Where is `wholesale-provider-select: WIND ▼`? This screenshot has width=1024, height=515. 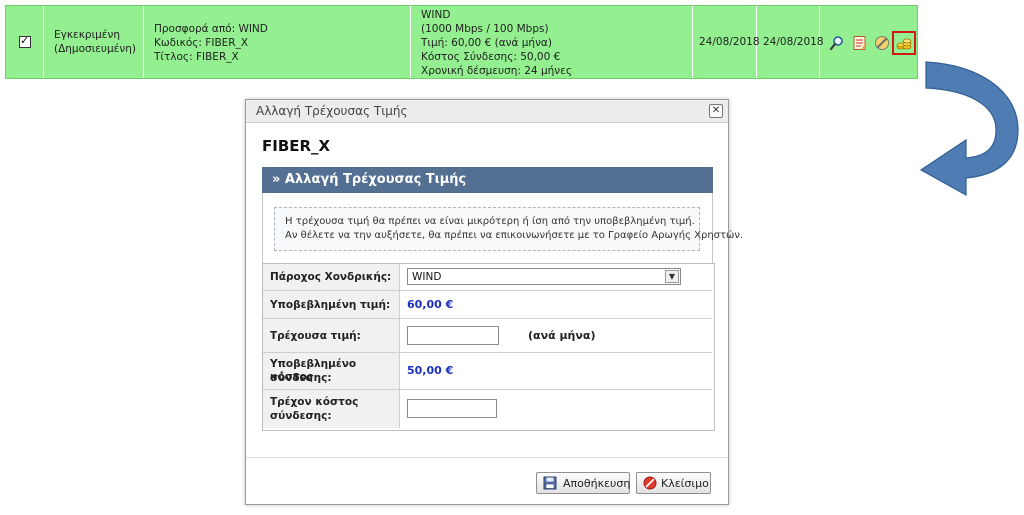 wholesale-provider-select: WIND ▼ is located at coordinates (544, 276).